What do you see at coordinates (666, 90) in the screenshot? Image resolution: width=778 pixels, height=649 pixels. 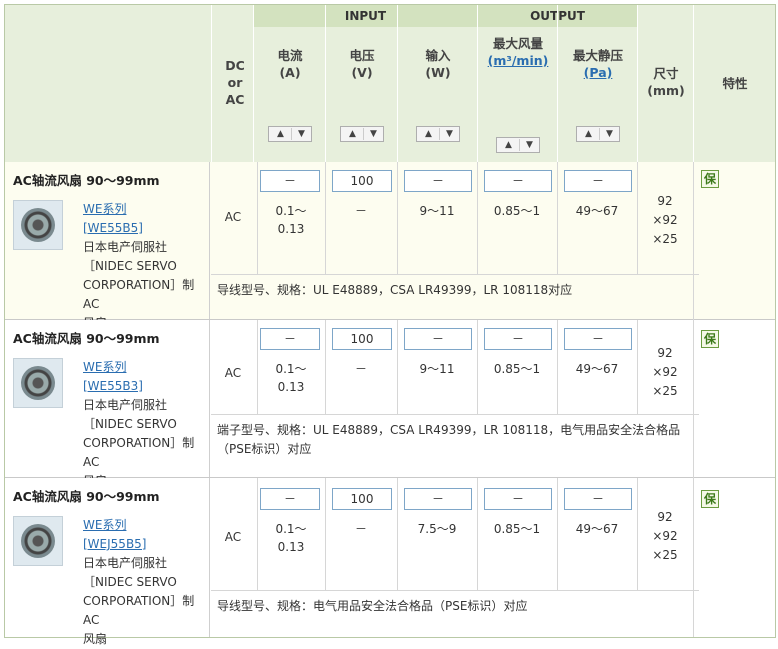 I see `header-size-unit: (mm)` at bounding box center [666, 90].